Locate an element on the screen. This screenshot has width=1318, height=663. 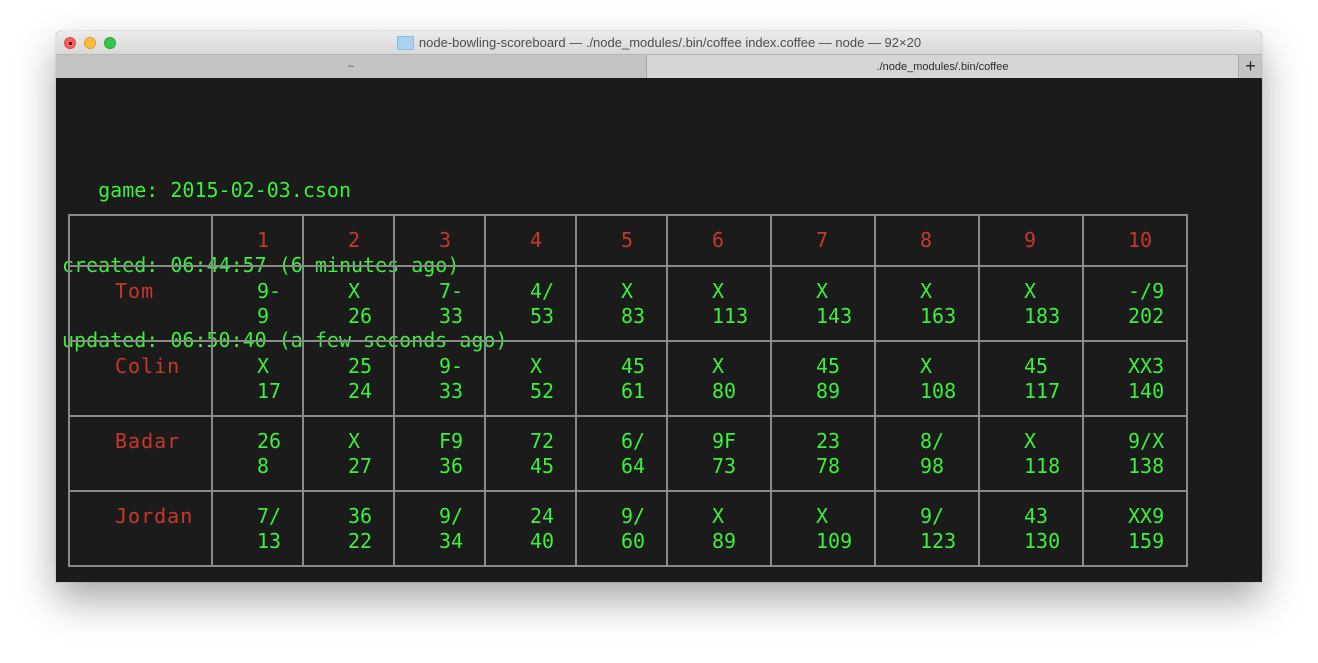
frame-marks: 7- is located at coordinates (451, 291).